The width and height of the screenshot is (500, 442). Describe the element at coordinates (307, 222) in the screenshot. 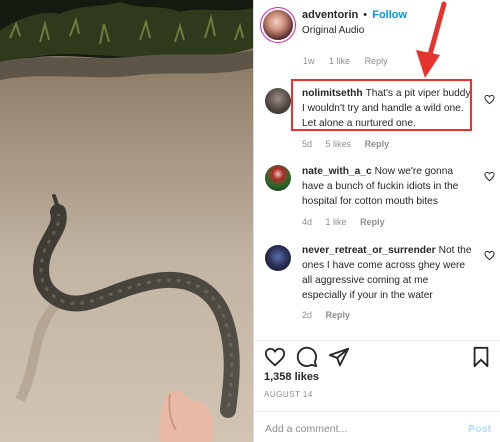

I see `comment-age: 4d` at that location.